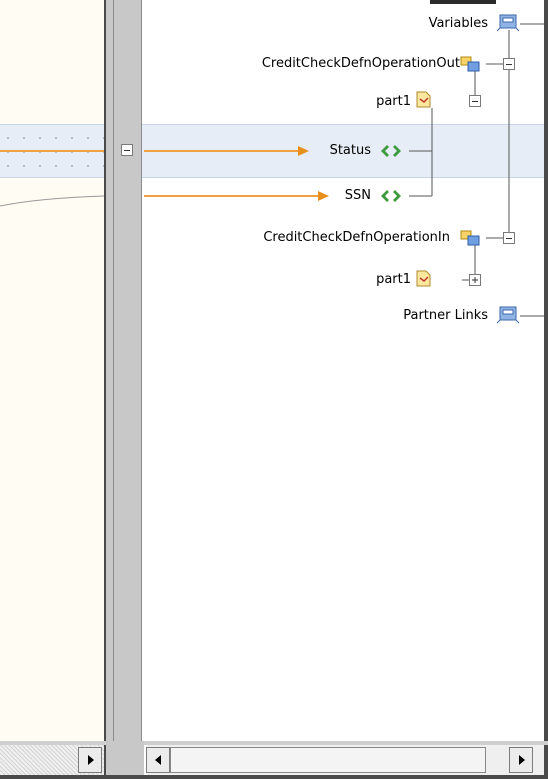 This screenshot has height=779, width=548. What do you see at coordinates (328, 760) in the screenshot?
I see `scrollbar-thumb` at bounding box center [328, 760].